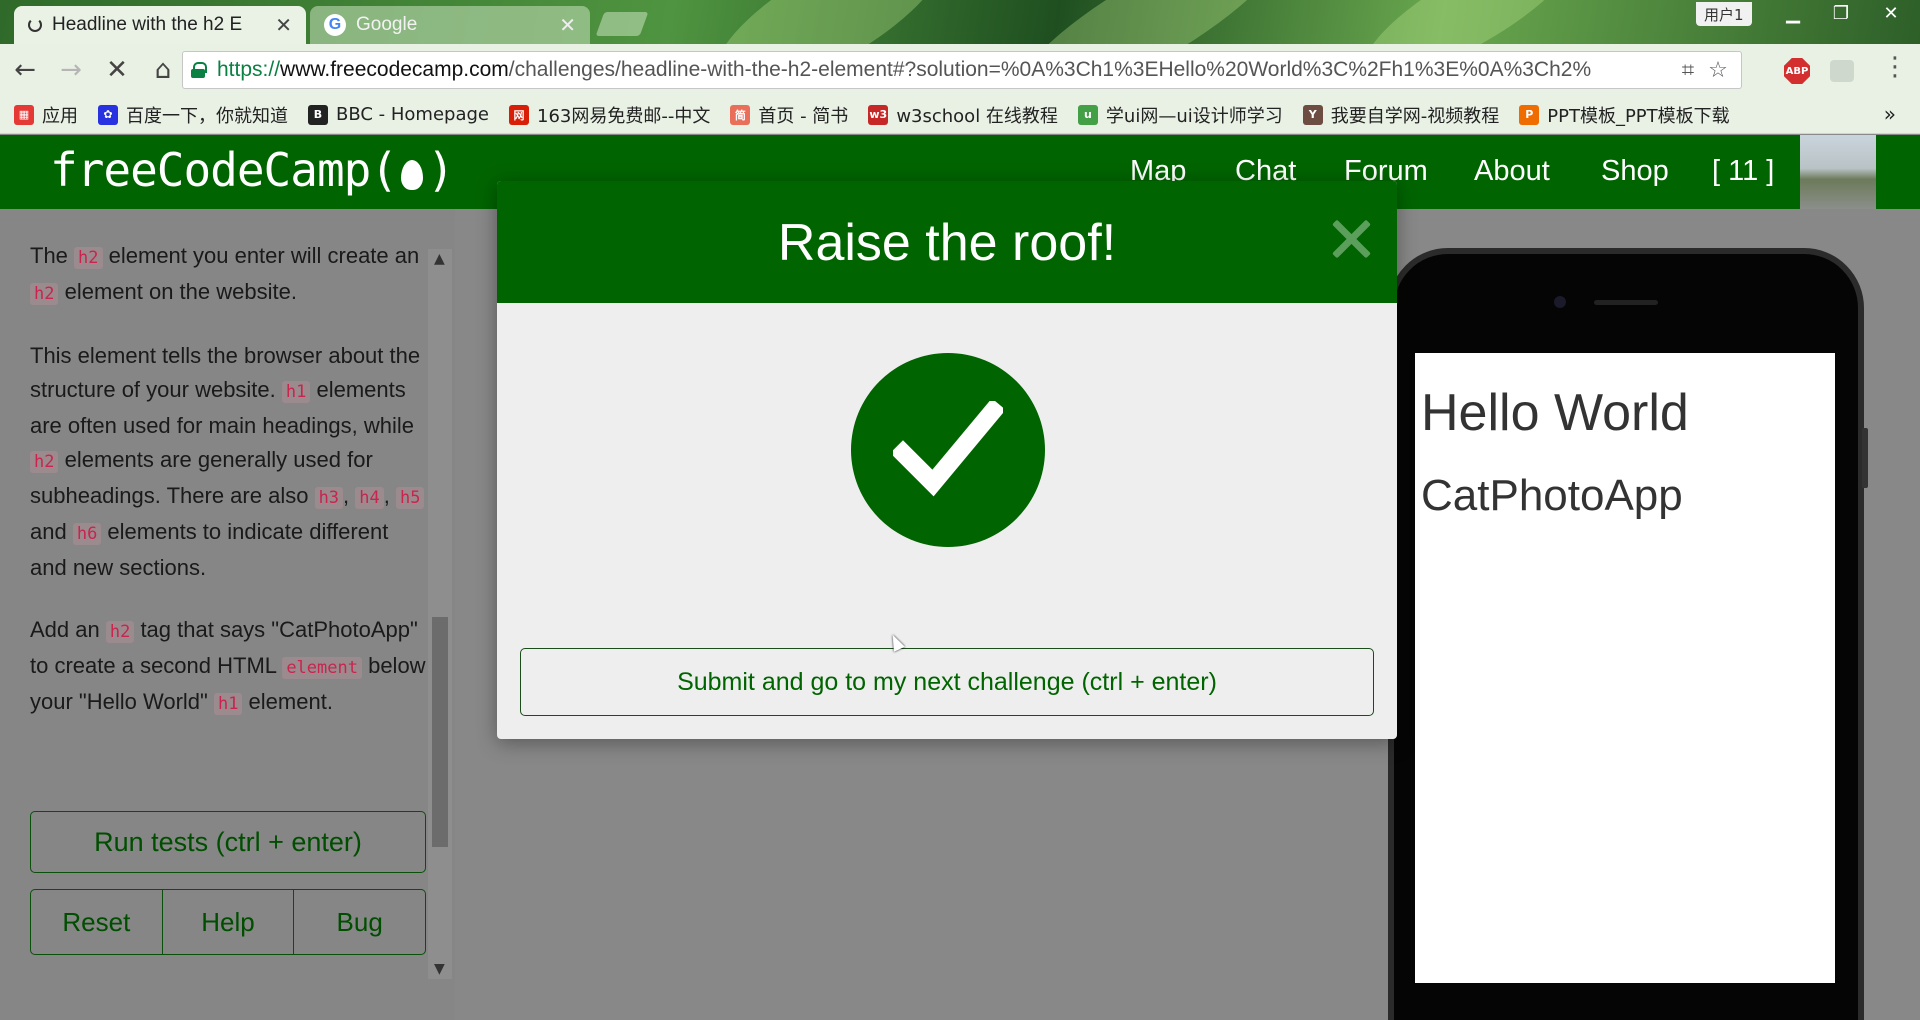 This screenshot has width=1920, height=1020. Describe the element at coordinates (193, 115) in the screenshot. I see `bookmark-baidu: ✿ 百度一下，你就知道` at that location.